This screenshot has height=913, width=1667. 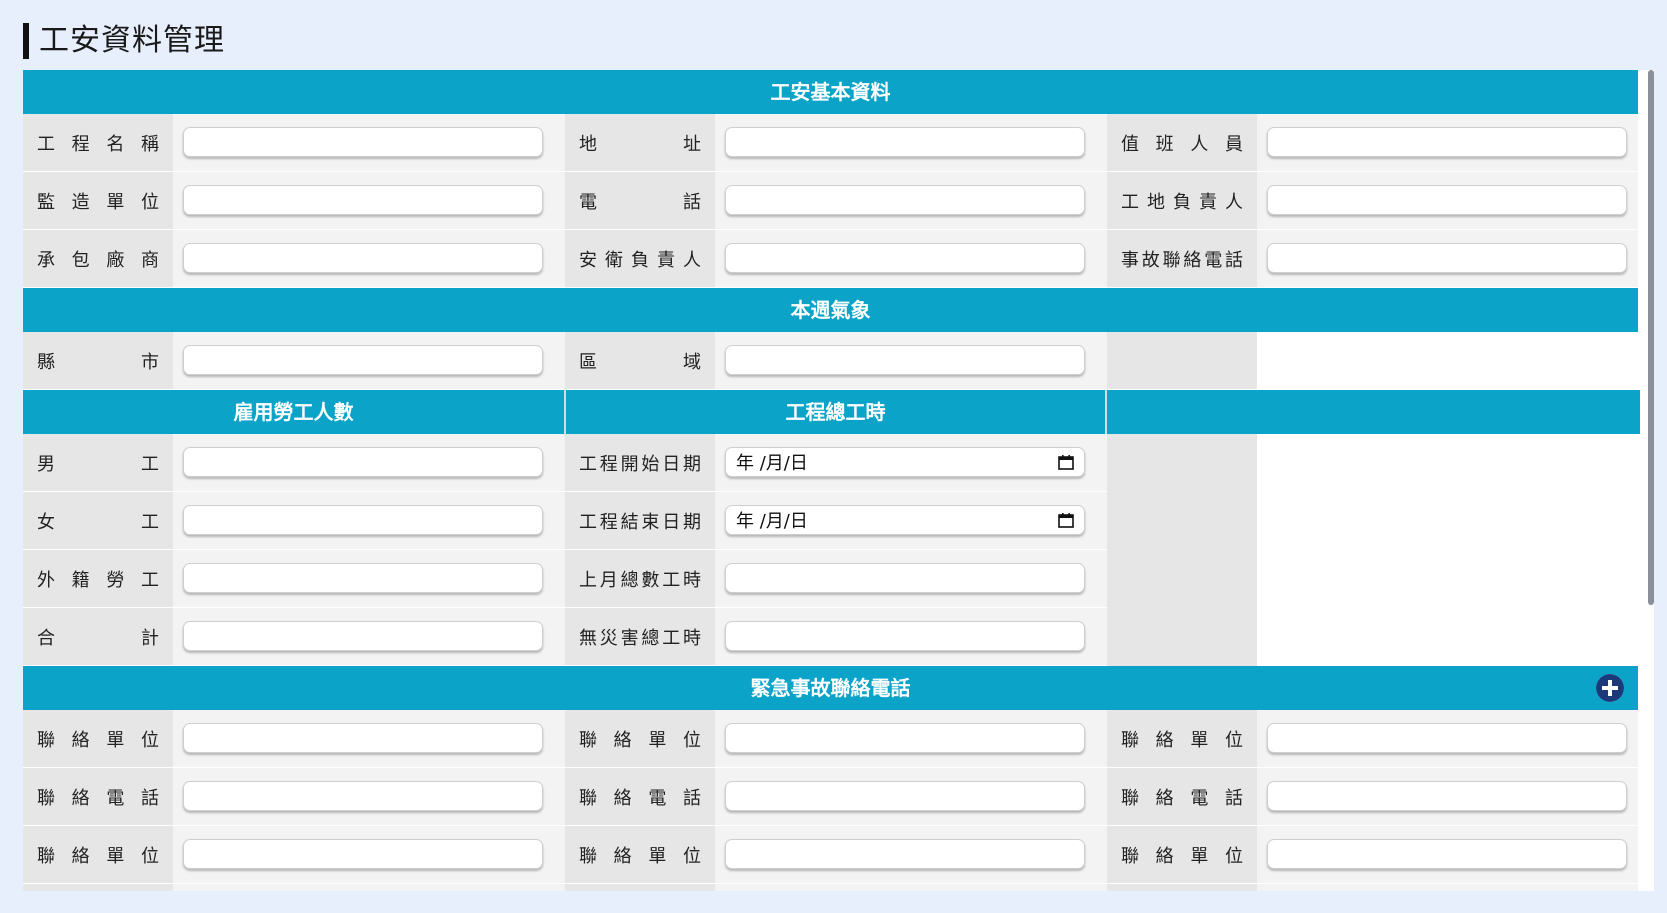 I want to click on district-input, so click(x=905, y=360).